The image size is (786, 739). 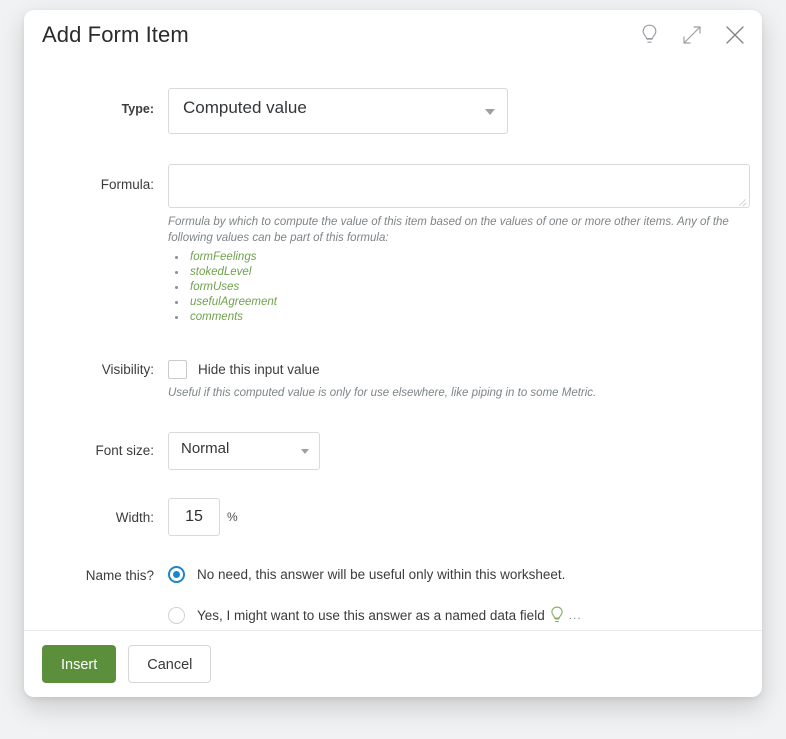 I want to click on expand-icon, so click(x=692, y=35).